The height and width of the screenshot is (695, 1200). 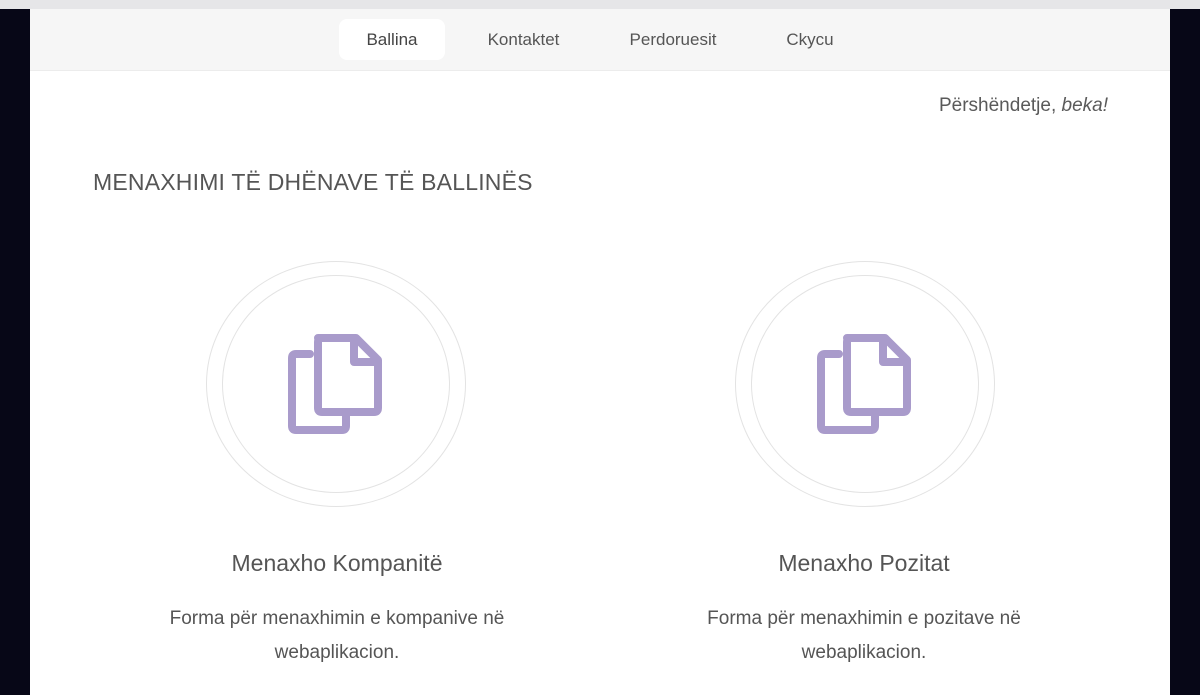 What do you see at coordinates (600, 4) in the screenshot?
I see `browser-top-strip` at bounding box center [600, 4].